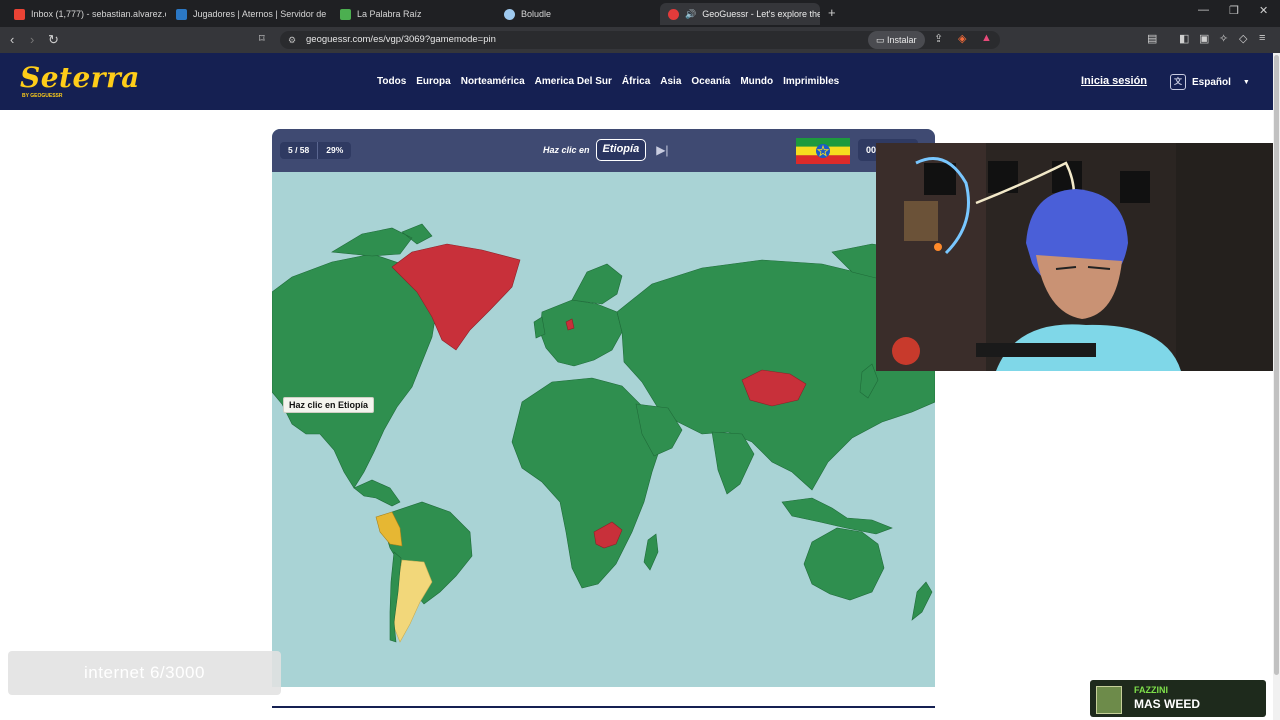 The image size is (1280, 720). Describe the element at coordinates (603, 707) in the screenshot. I see `section-divider` at that location.